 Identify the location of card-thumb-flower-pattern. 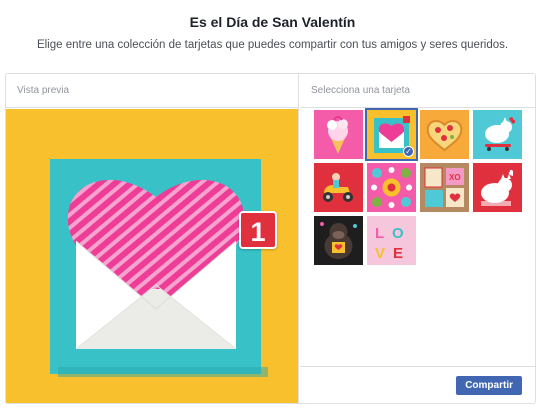
(391, 187).